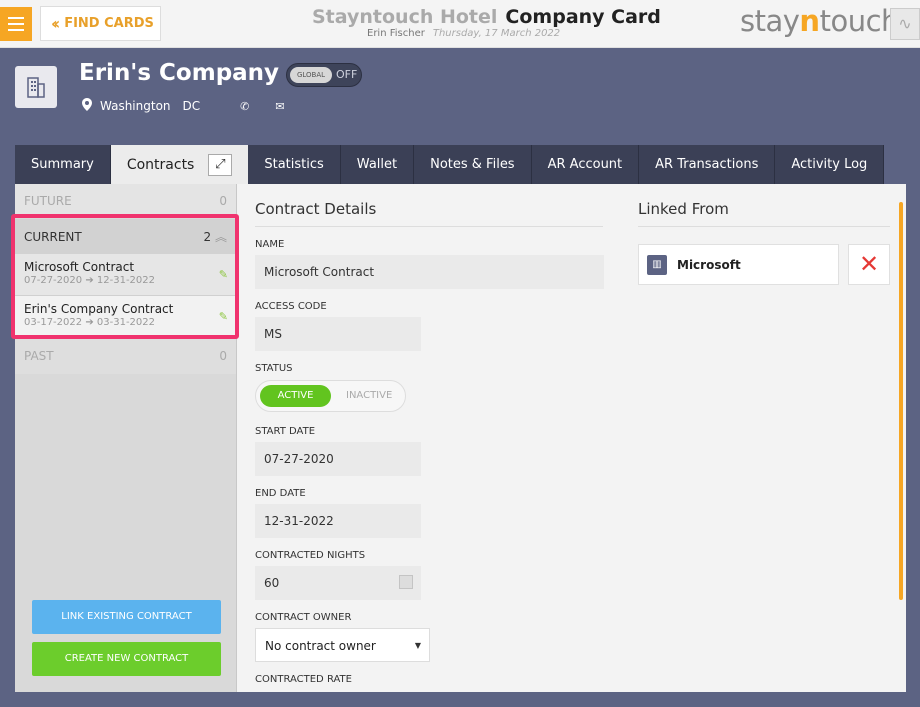  What do you see at coordinates (583, 17) in the screenshot?
I see `page-name: Company Card` at bounding box center [583, 17].